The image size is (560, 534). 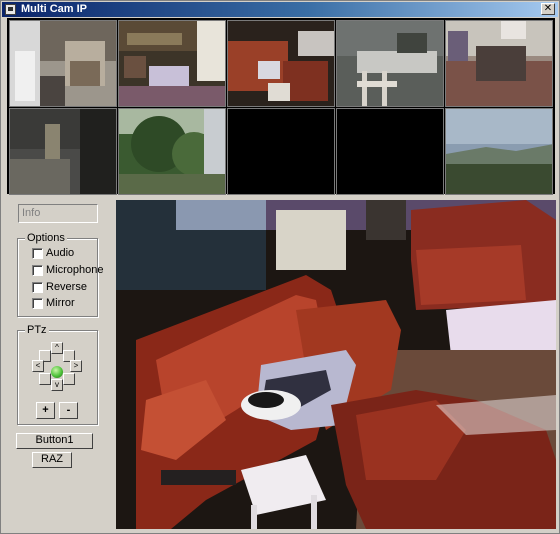 What do you see at coordinates (54, 441) in the screenshot?
I see `button1: Button1` at bounding box center [54, 441].